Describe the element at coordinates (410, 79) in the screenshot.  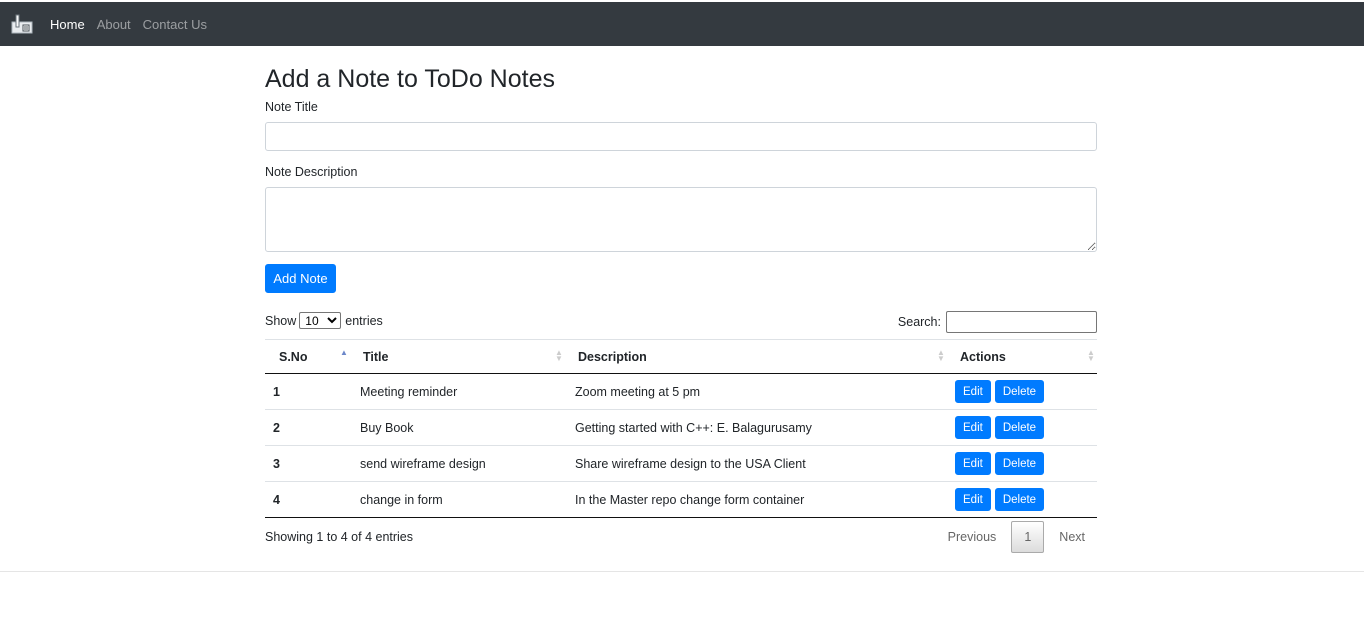
I see `page-title: Add a Note to ToDo Notes` at that location.